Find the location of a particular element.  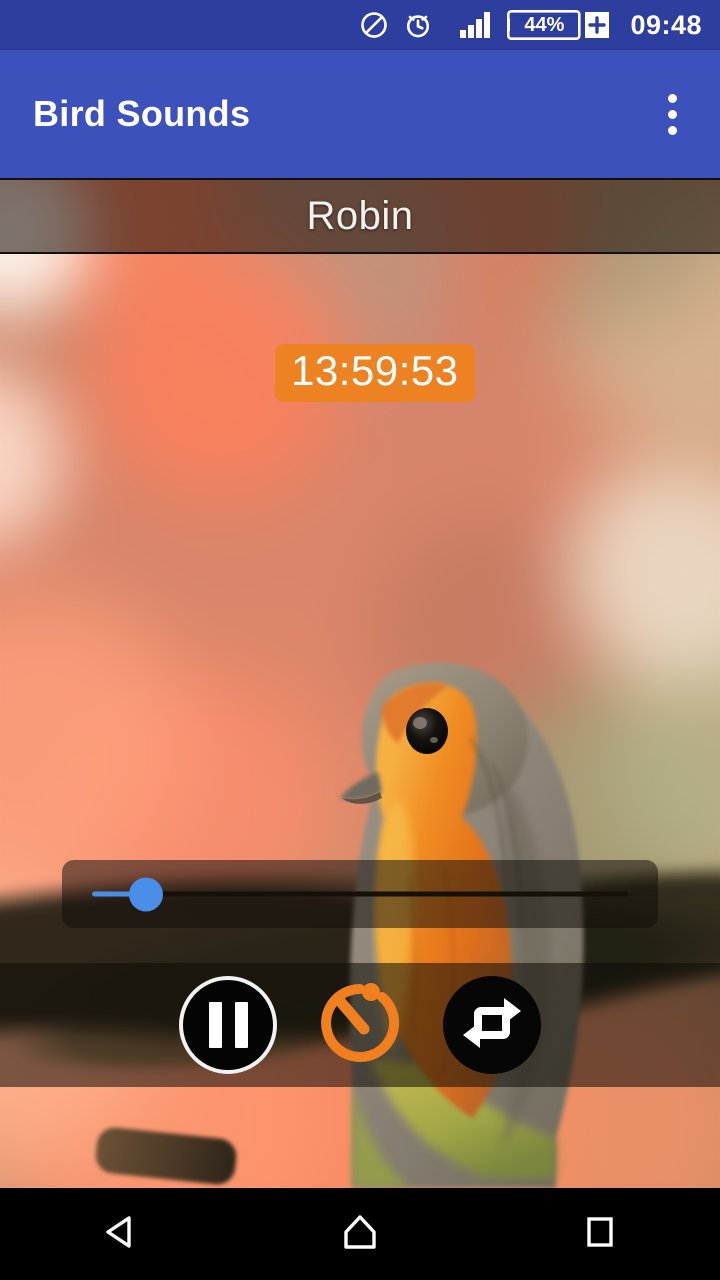

repeat-button is located at coordinates (492, 1025).